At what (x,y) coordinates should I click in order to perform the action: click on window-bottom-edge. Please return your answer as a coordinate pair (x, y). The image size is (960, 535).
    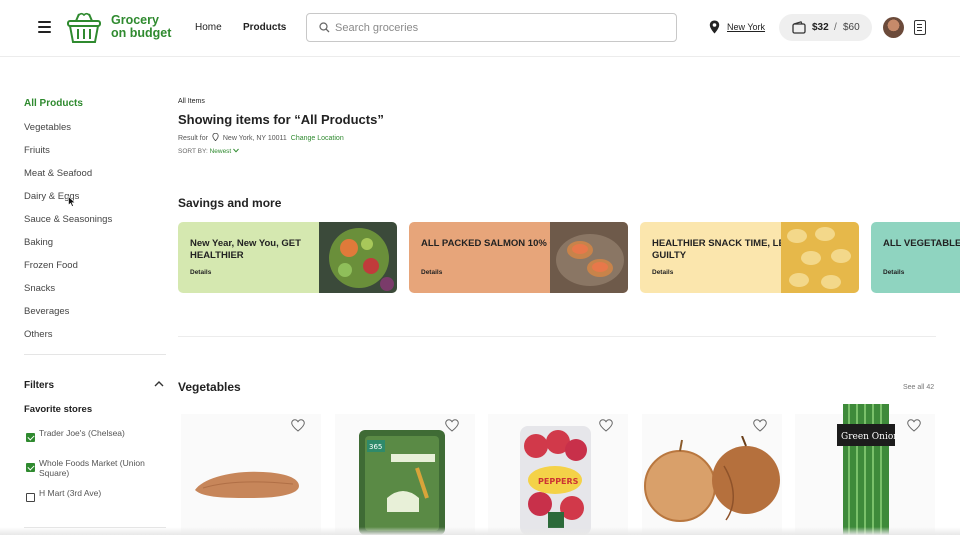
    Looking at the image, I should click on (480, 531).